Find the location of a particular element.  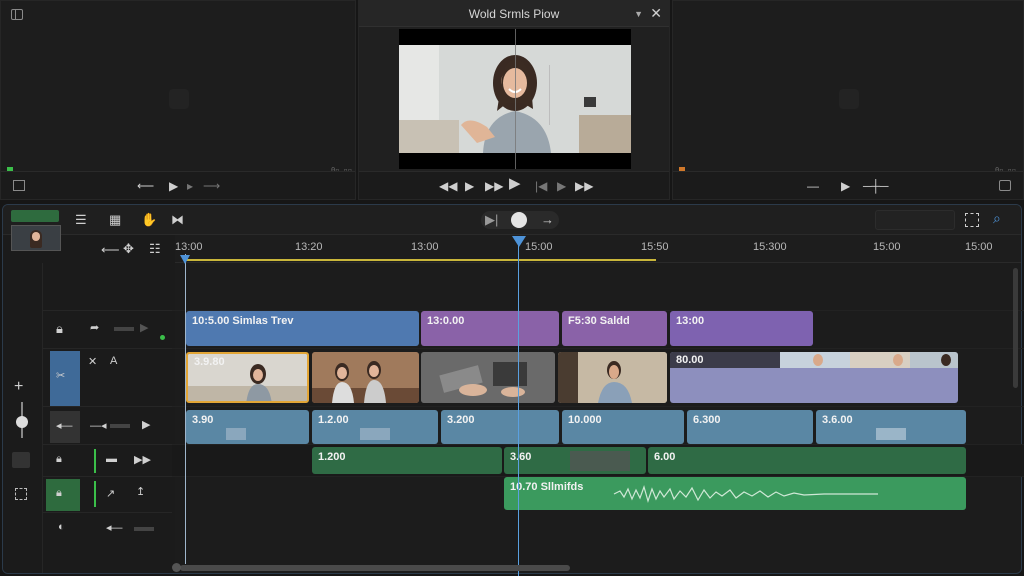

list-icon: ☰ is located at coordinates (81, 220).